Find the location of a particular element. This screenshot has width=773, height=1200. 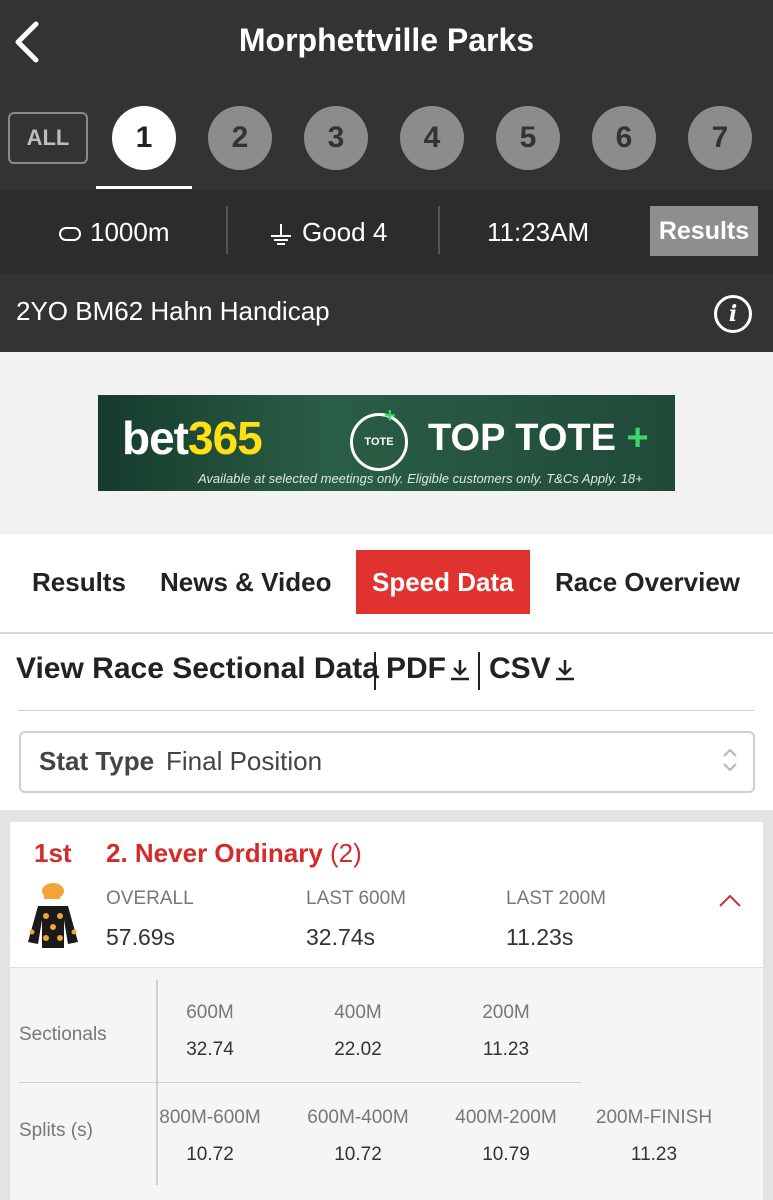

collapse-chevron-icon is located at coordinates (730, 901).